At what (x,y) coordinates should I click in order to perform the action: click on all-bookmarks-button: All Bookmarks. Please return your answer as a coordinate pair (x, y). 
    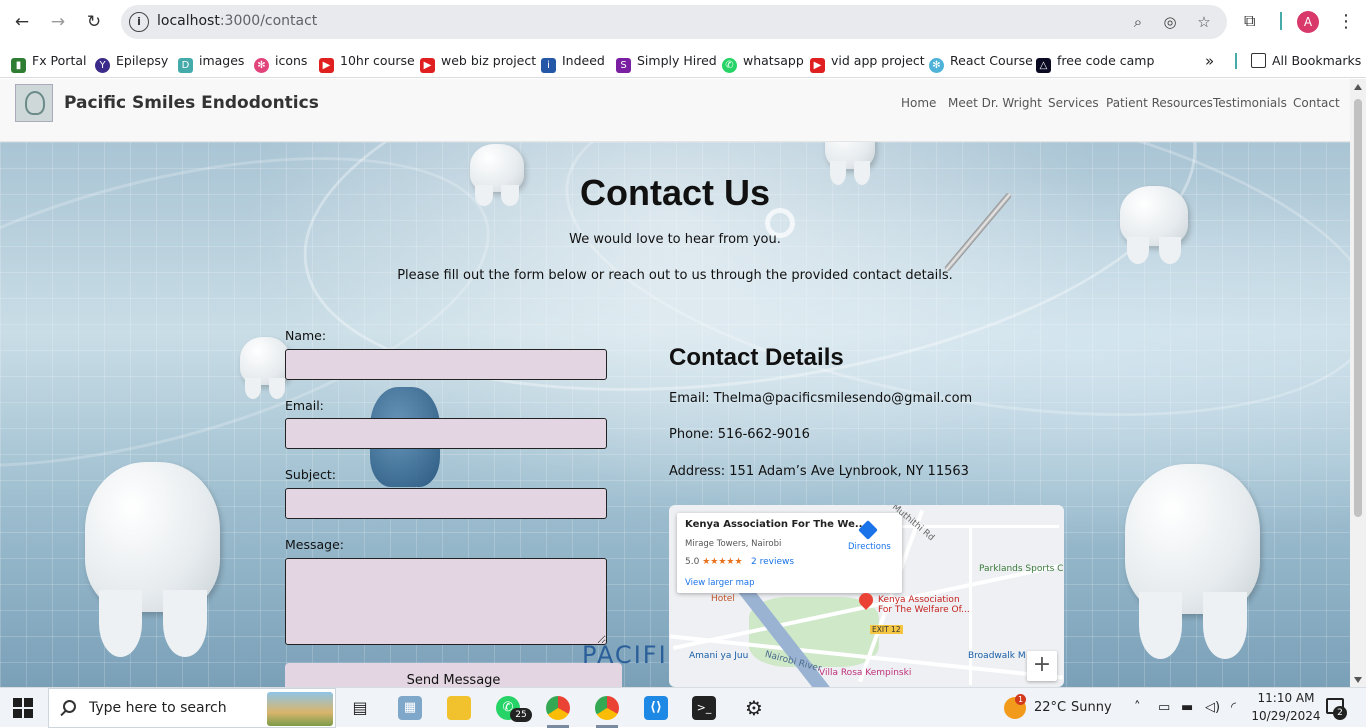
    Looking at the image, I should click on (1306, 61).